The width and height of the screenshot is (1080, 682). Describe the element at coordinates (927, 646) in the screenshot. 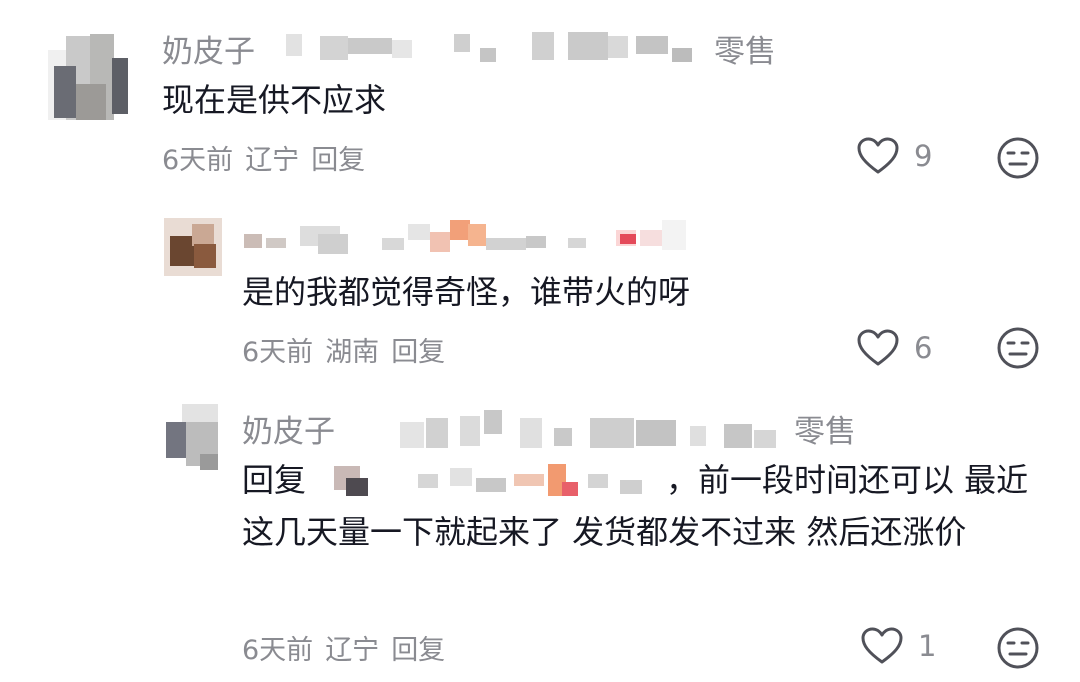

I see `like-count: 1` at that location.